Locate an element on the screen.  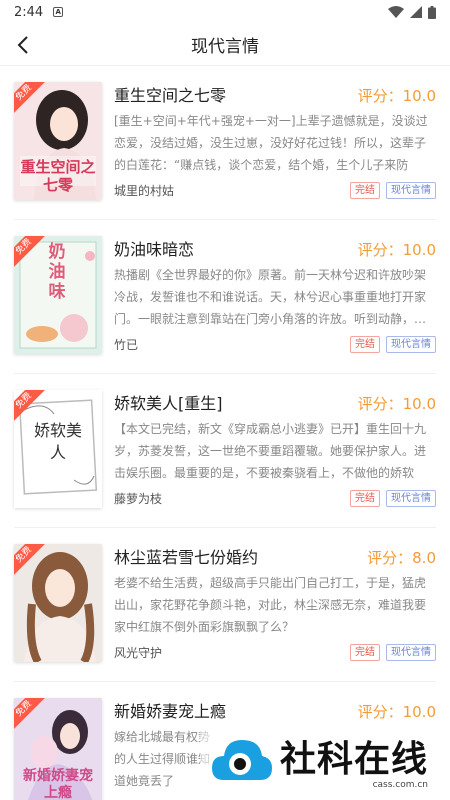
cover-title-text: 新婚娇妻宠上瘾 is located at coordinates (58, 784).